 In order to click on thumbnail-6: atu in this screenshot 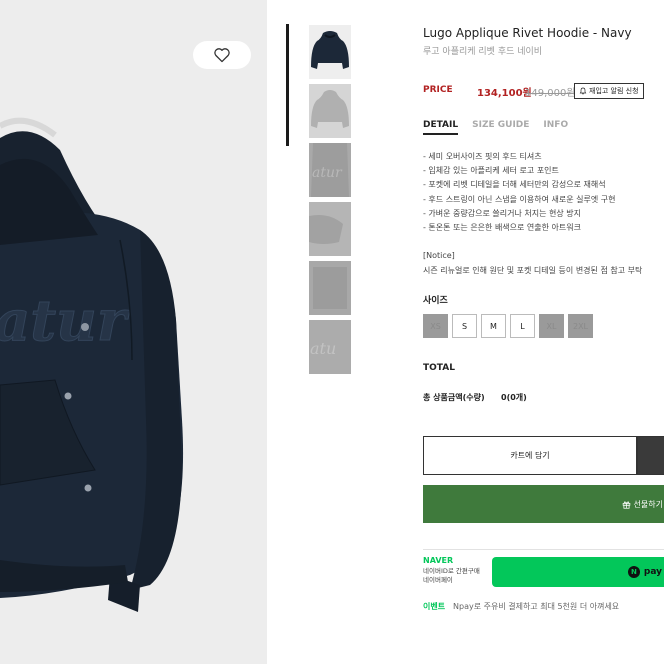, I will do `click(330, 347)`.